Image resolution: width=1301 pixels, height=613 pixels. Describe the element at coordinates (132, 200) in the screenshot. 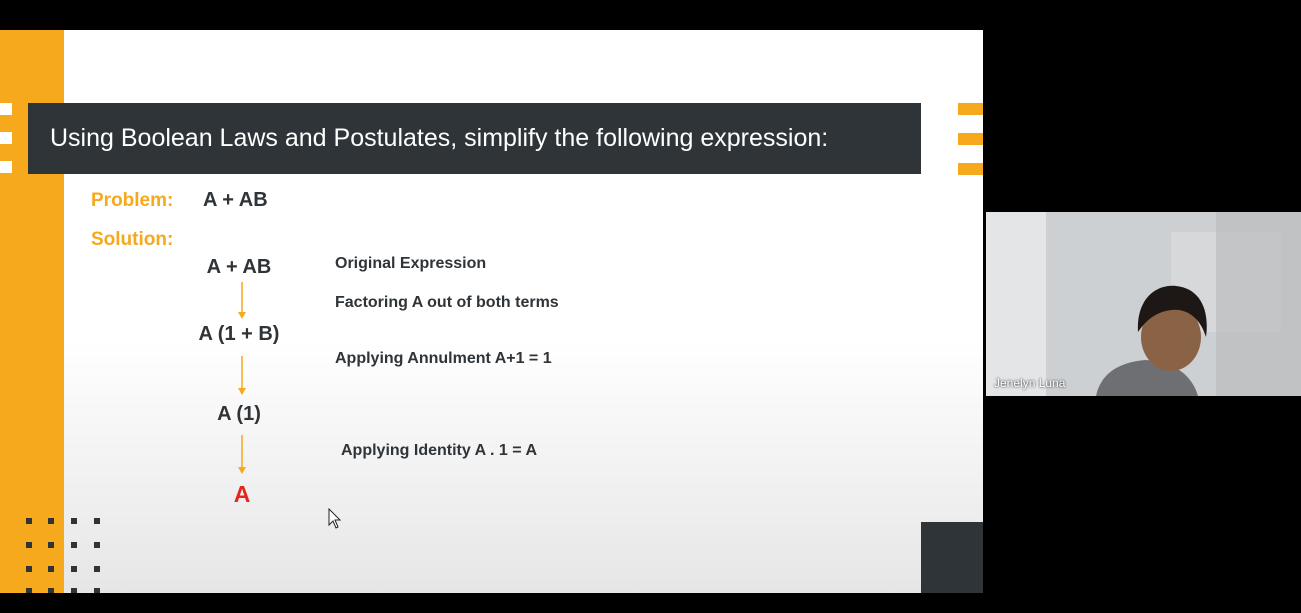

I see `problem-label: Problem:` at that location.